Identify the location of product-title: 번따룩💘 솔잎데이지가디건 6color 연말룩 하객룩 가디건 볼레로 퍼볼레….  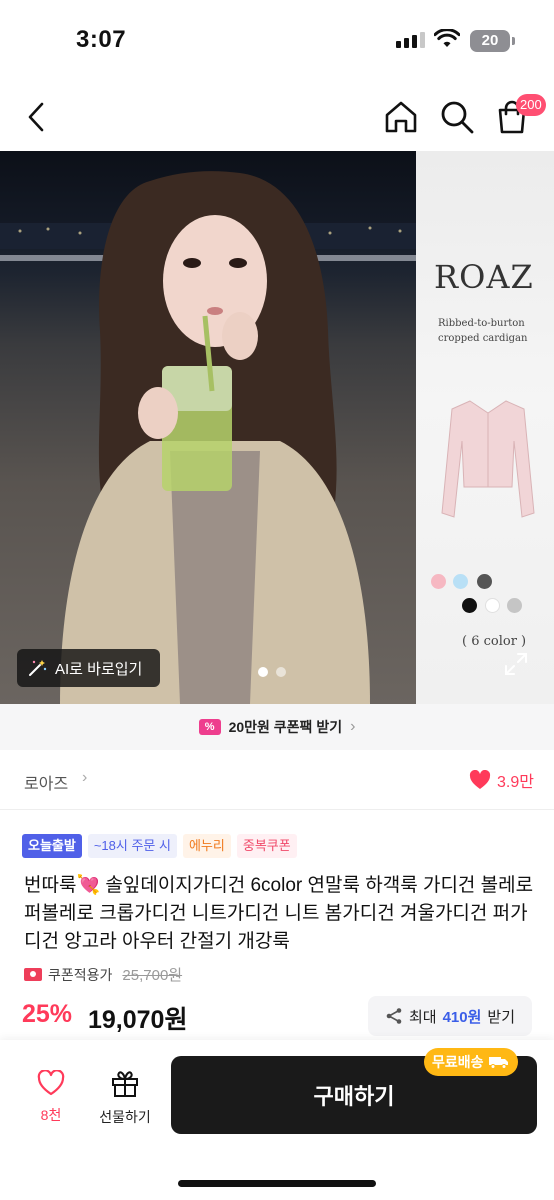
(279, 913).